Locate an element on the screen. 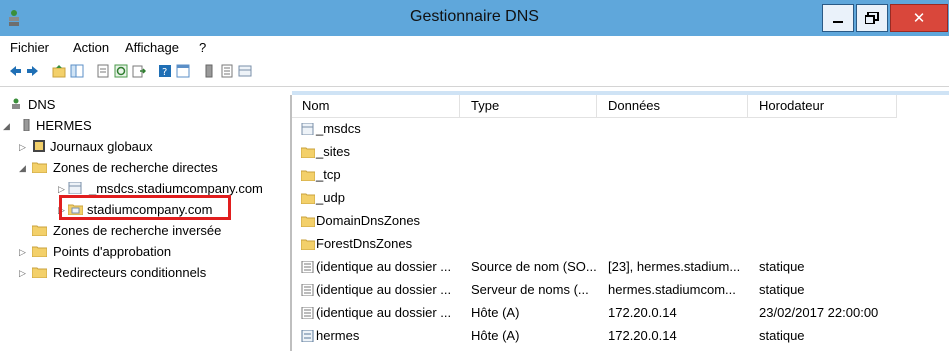 This screenshot has width=949, height=351. restore-icon is located at coordinates (872, 18).